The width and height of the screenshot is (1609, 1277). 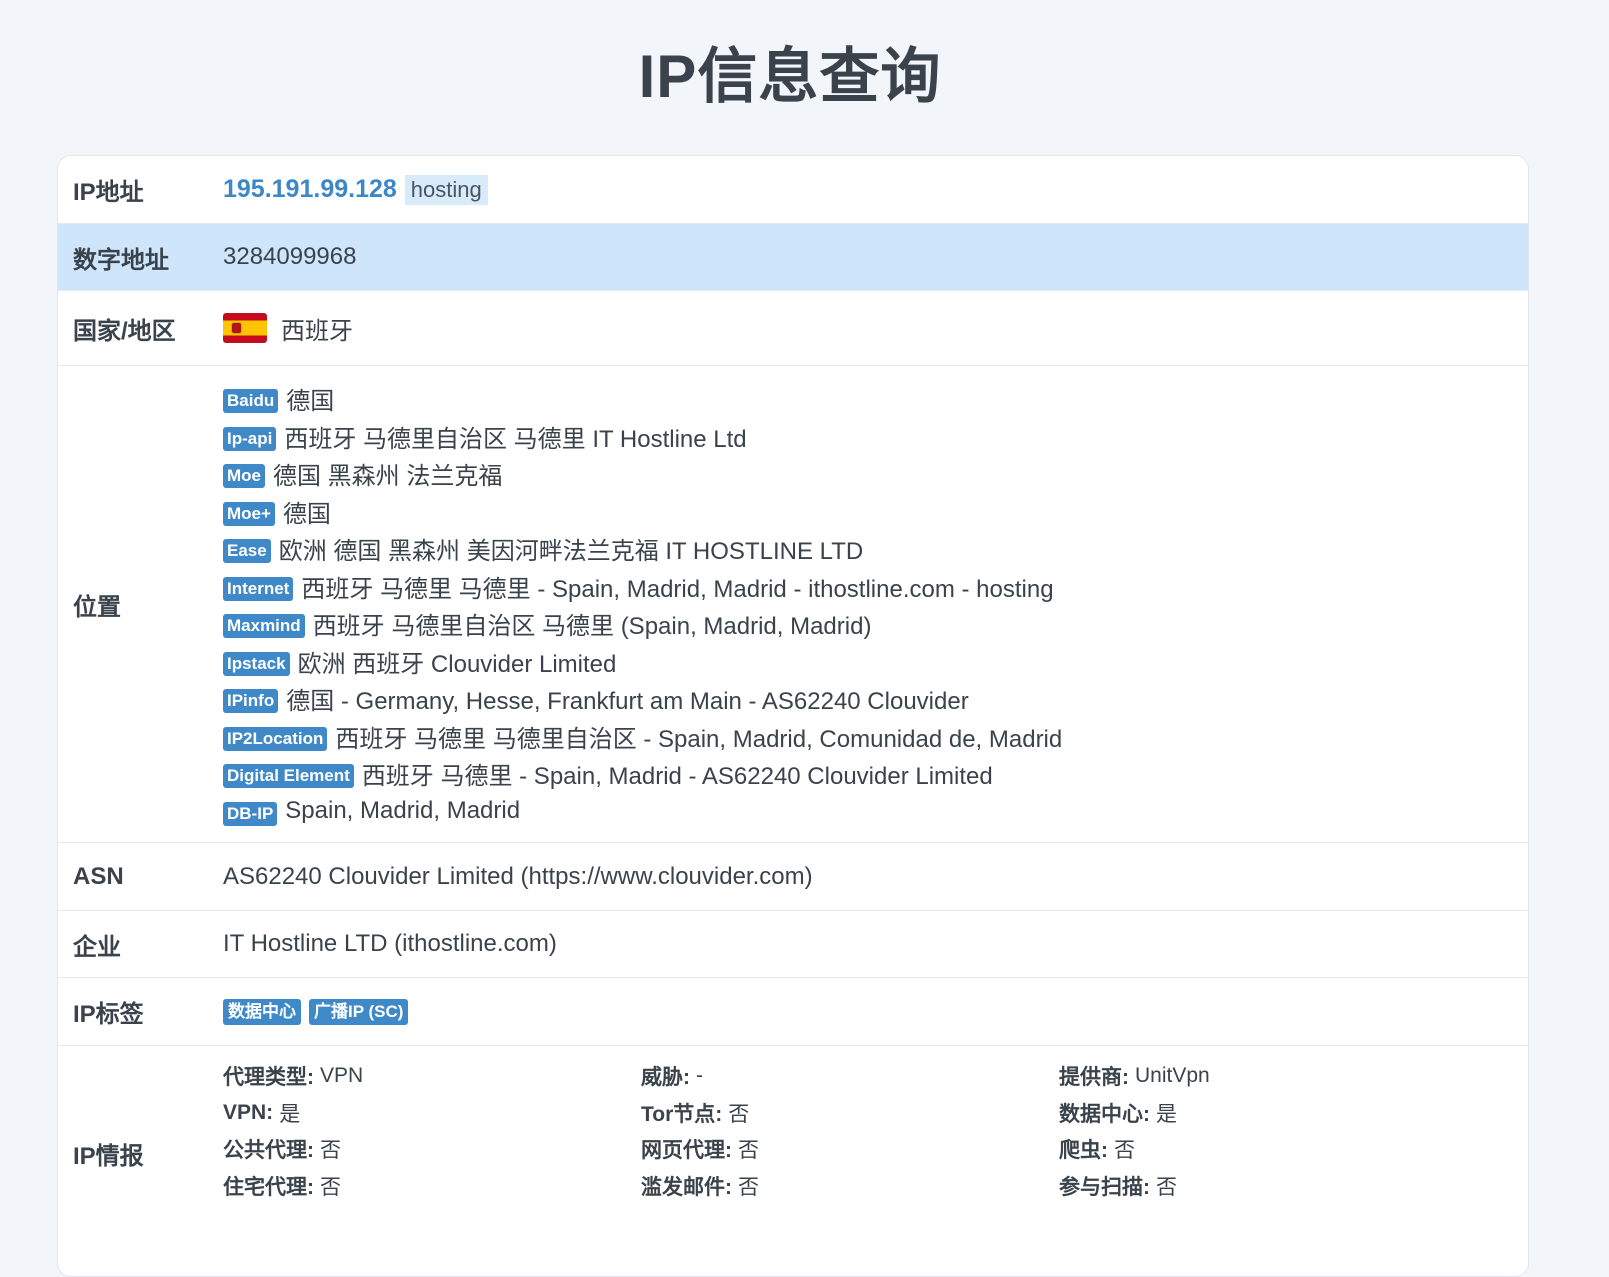 What do you see at coordinates (446, 189) in the screenshot?
I see `hosting-tag: hosting` at bounding box center [446, 189].